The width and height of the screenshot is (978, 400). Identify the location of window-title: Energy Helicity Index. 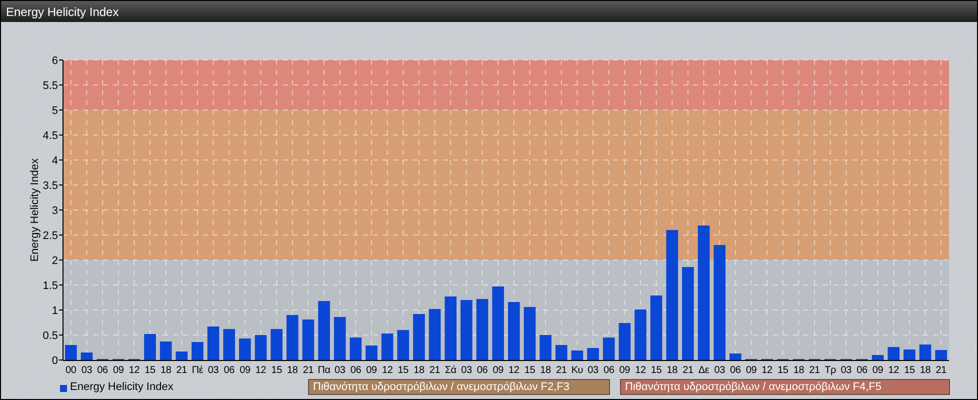
(62, 12).